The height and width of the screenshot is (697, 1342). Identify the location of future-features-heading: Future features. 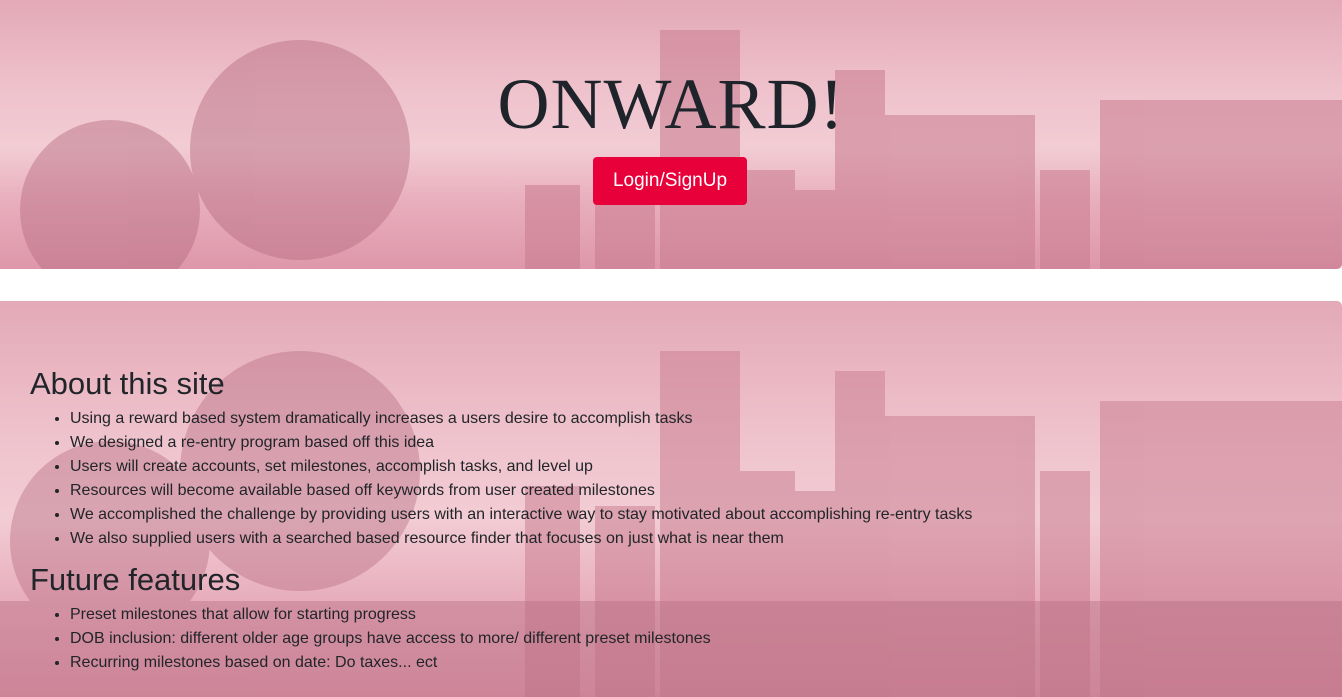
(135, 579).